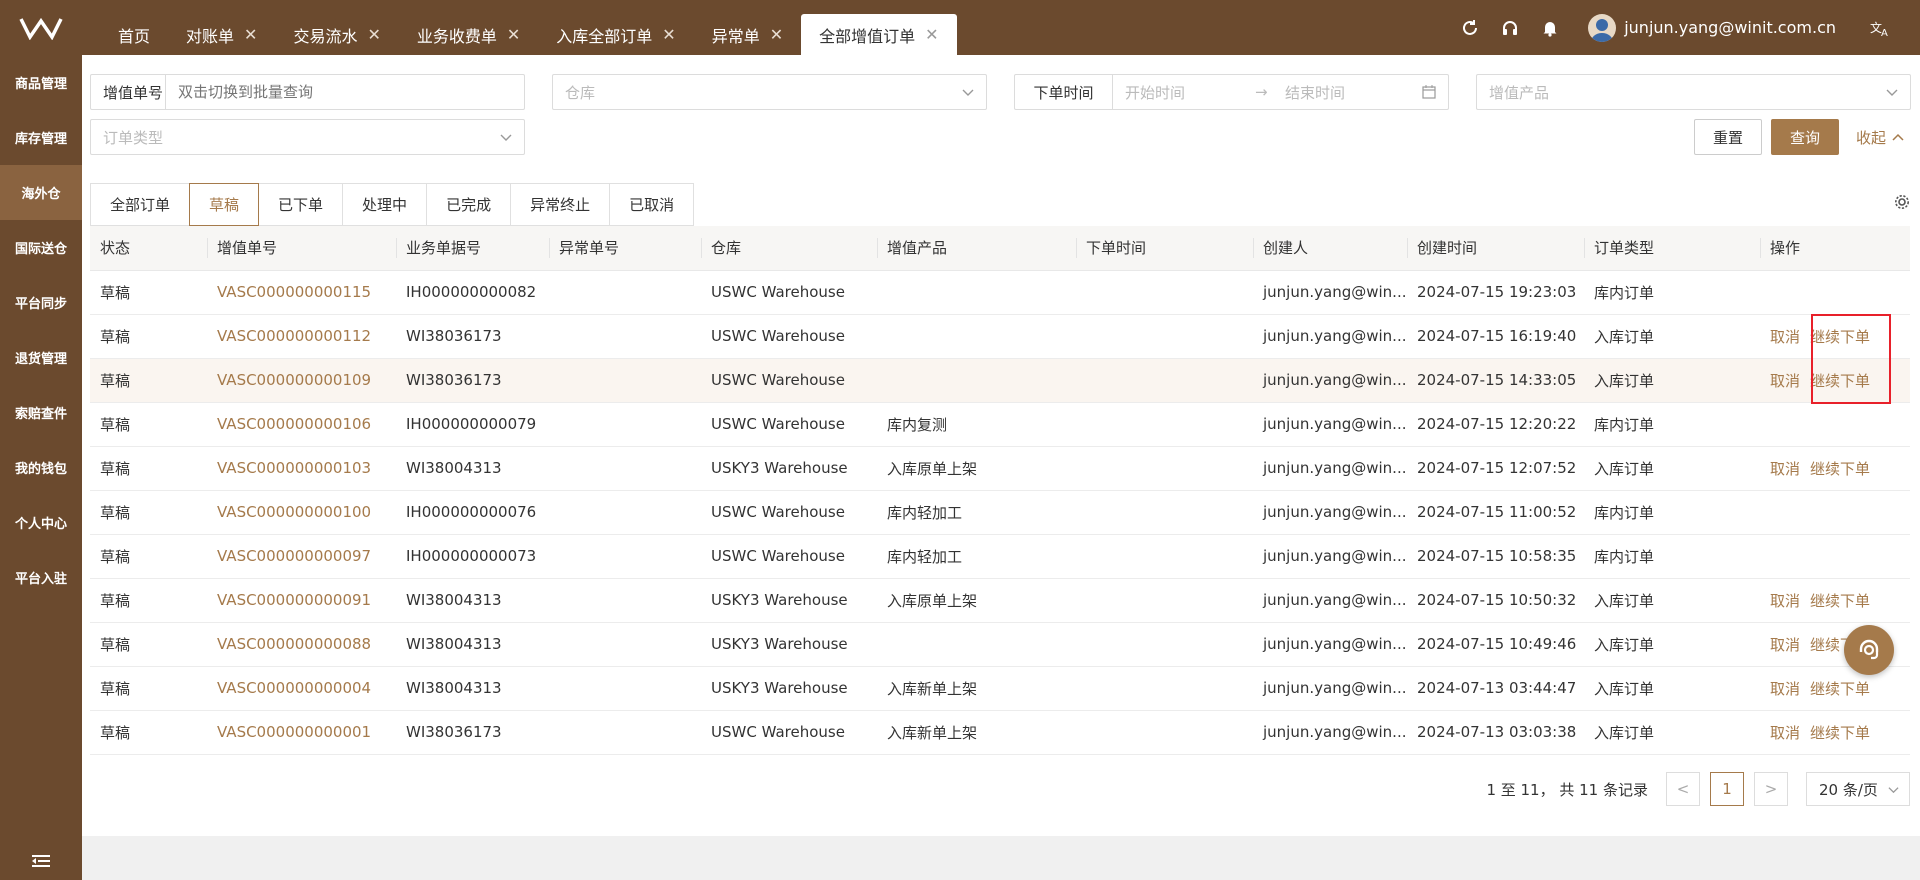 The image size is (1920, 880). I want to click on page-size-select: 20 条/页, so click(1858, 789).